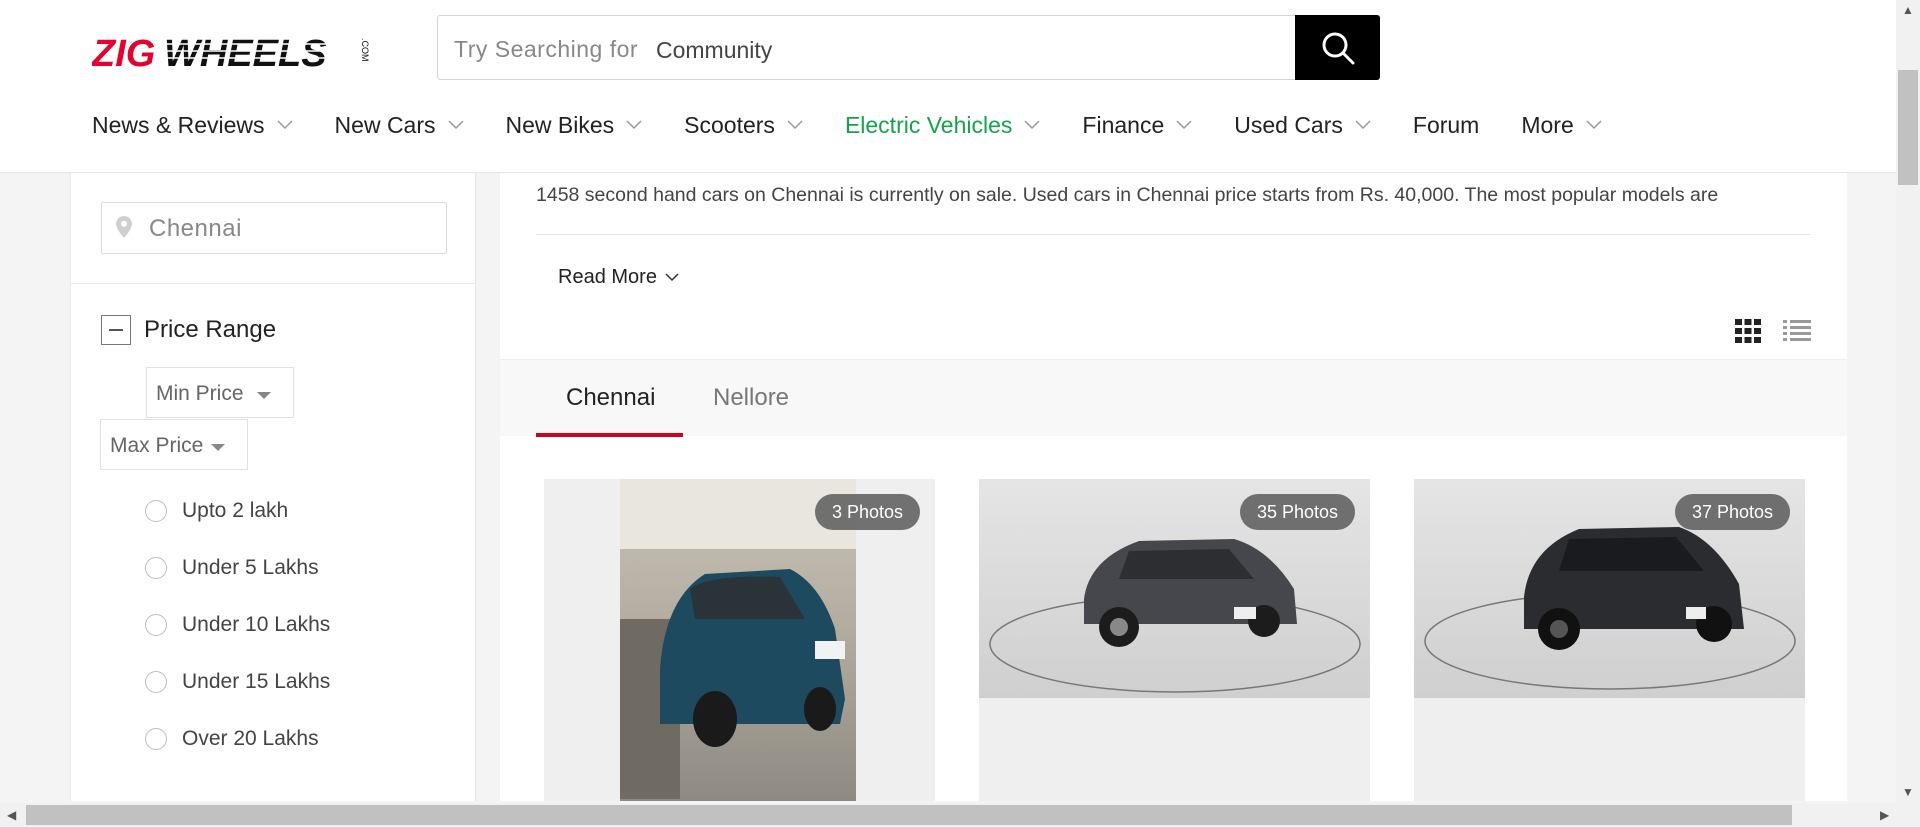  What do you see at coordinates (1288, 124) in the screenshot?
I see `nav-label: Used Cars` at bounding box center [1288, 124].